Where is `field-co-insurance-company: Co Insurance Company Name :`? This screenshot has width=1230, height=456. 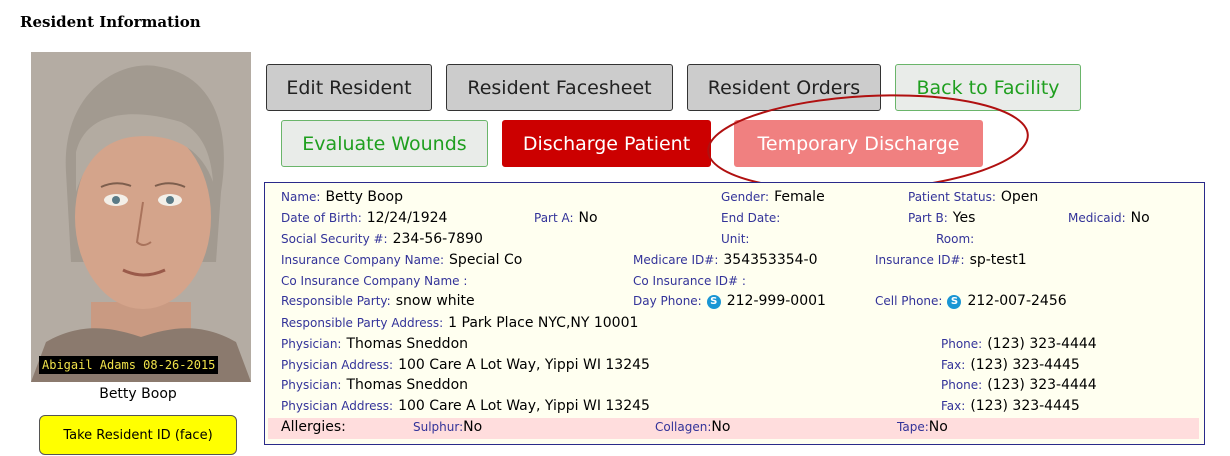
field-co-insurance-company: Co Insurance Company Name : is located at coordinates (376, 281).